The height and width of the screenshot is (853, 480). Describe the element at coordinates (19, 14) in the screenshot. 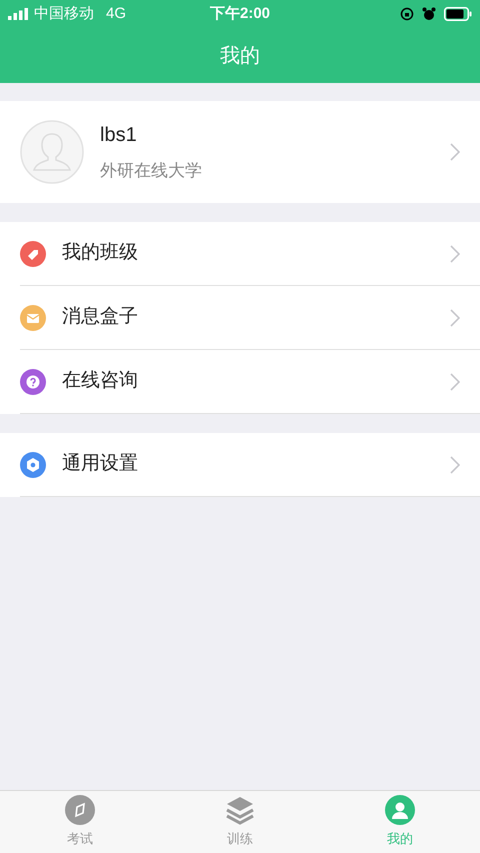

I see `signal-icon` at that location.